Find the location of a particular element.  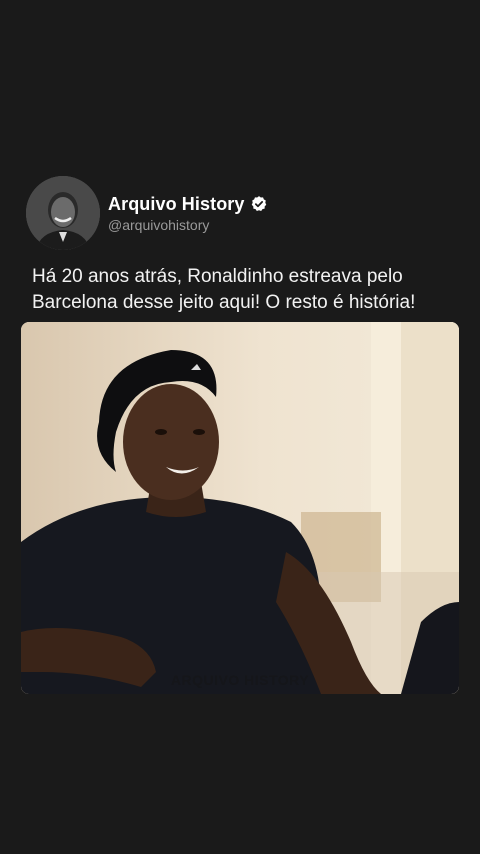

avatar-image is located at coordinates (63, 213).